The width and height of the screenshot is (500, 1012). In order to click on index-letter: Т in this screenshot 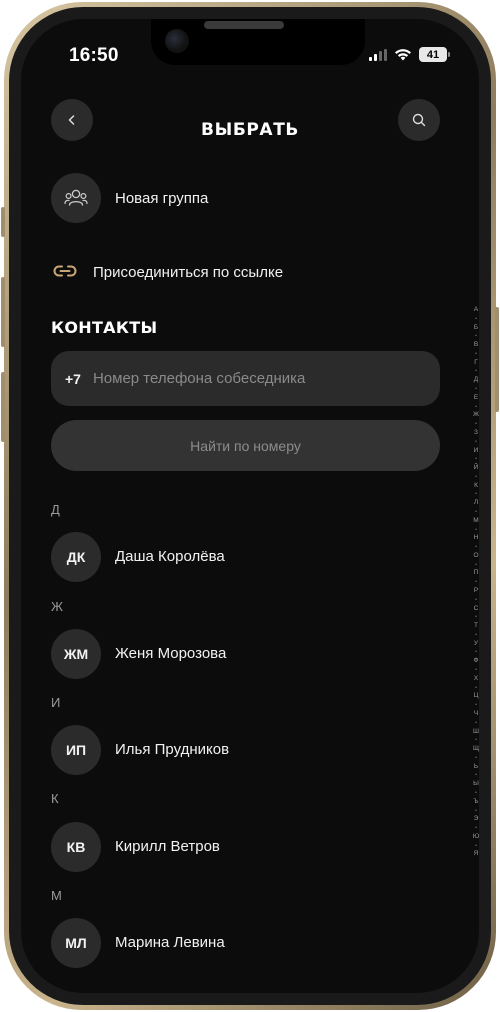, I will do `click(476, 626)`.